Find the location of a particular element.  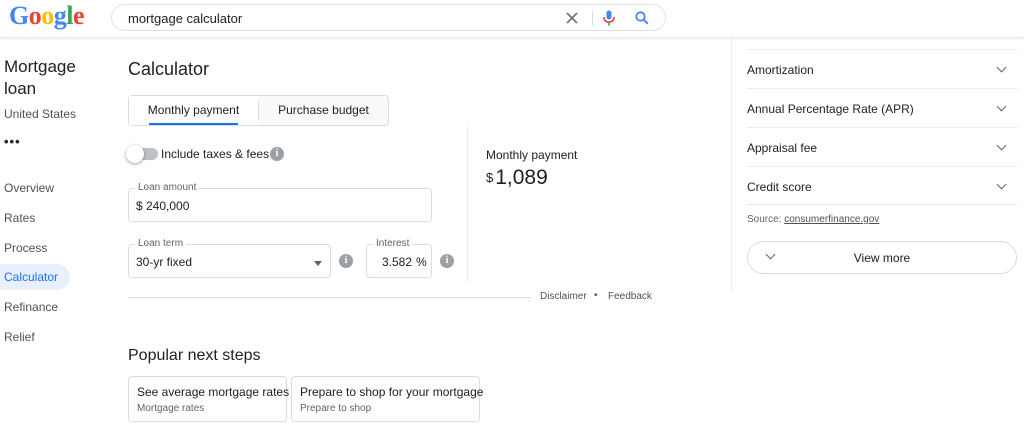

loan-amount-field: Loan amount $ 240,000 is located at coordinates (280, 202).